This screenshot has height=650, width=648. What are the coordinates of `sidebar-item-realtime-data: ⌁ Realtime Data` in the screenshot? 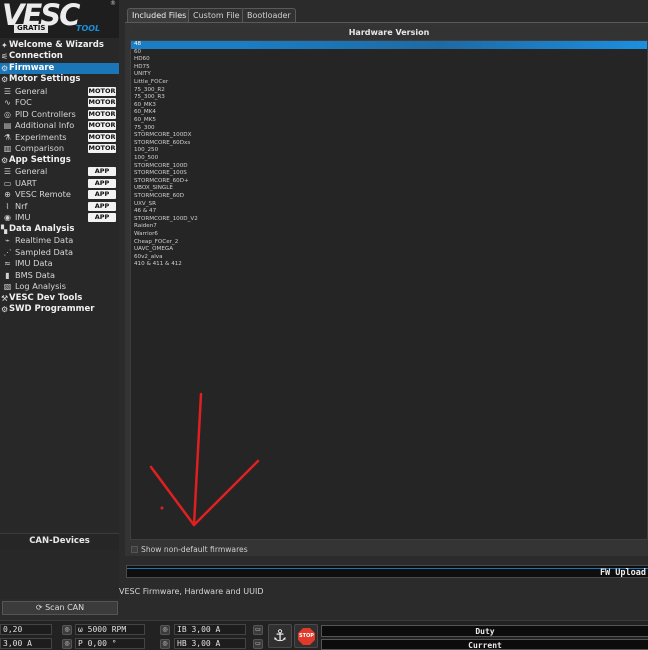 It's located at (59, 240).